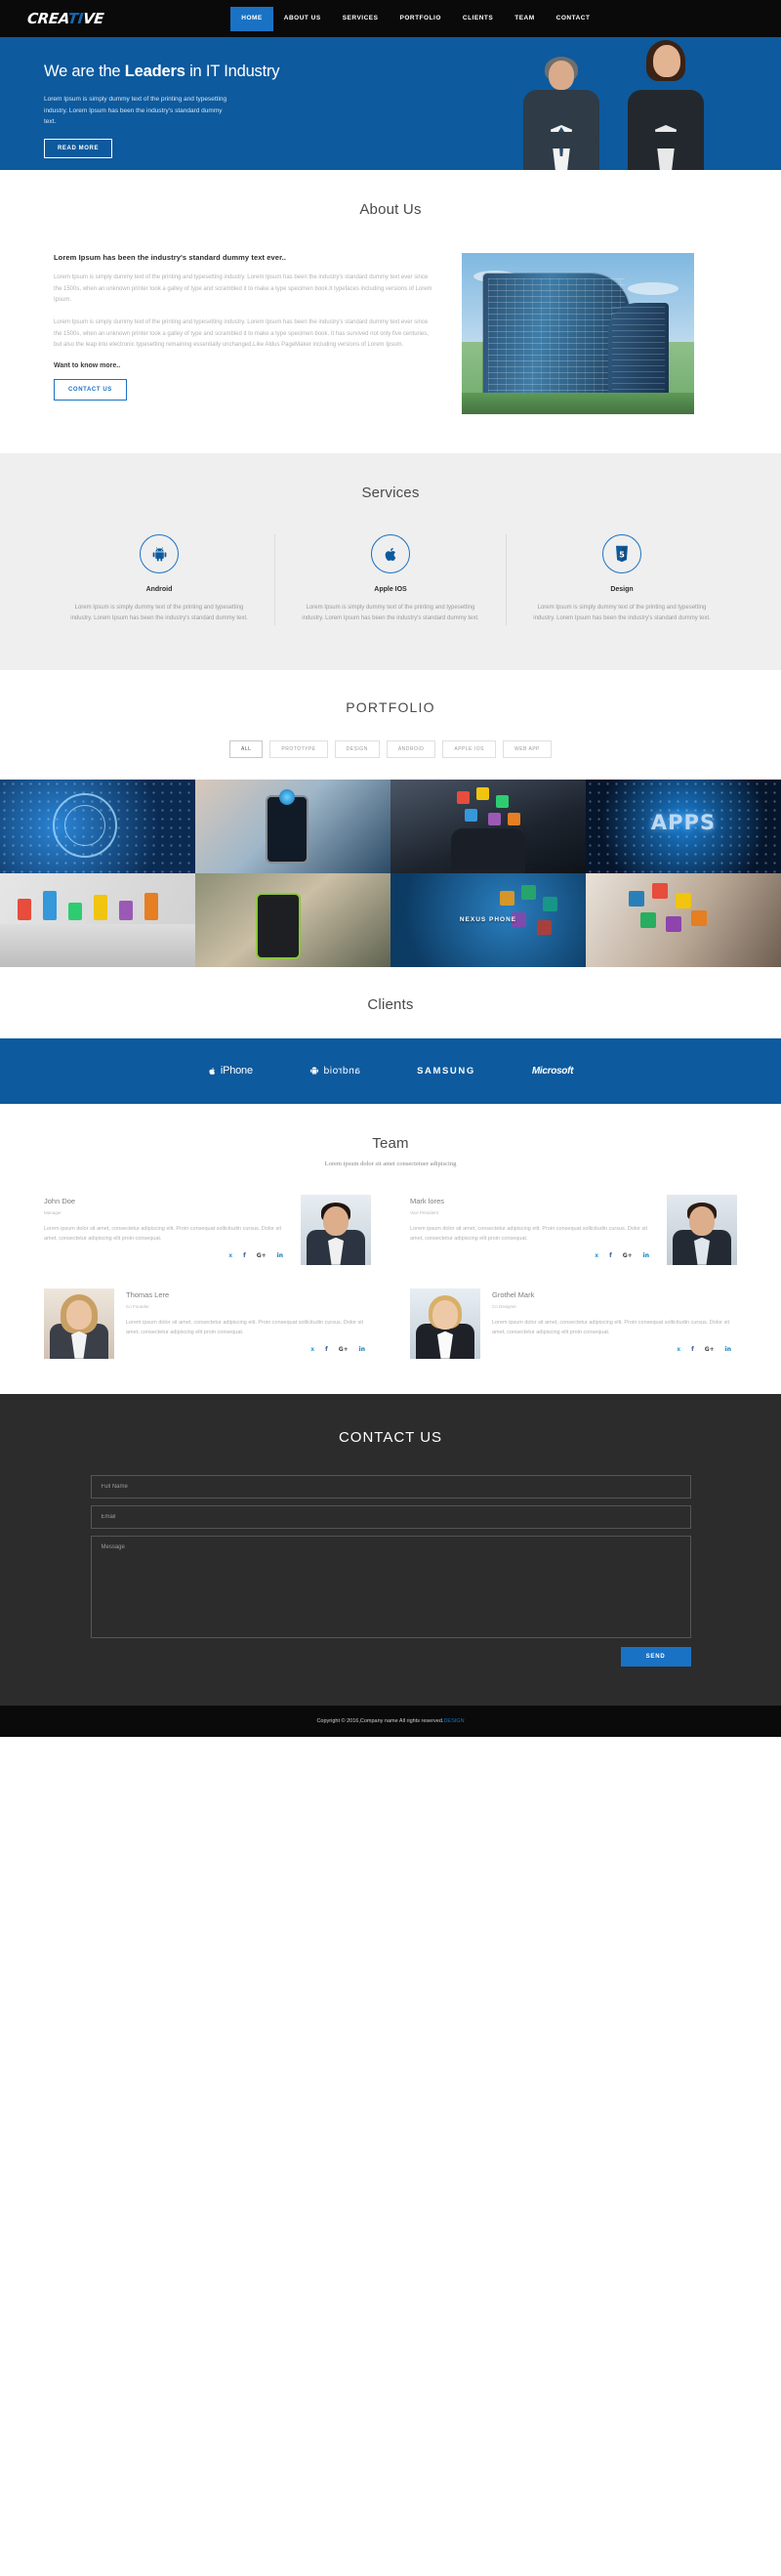 Image resolution: width=781 pixels, height=2576 pixels. I want to click on portfolio-item: APPS, so click(683, 826).